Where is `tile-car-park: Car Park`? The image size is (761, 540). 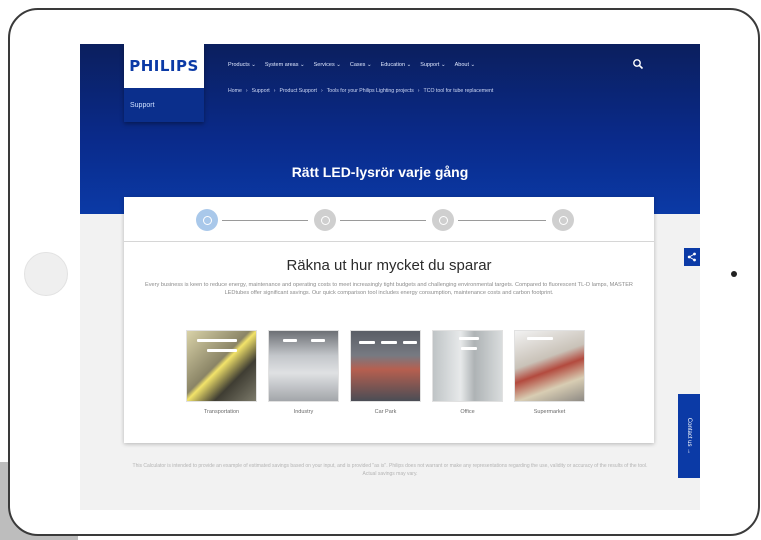
tile-car-park: Car Park is located at coordinates (385, 372).